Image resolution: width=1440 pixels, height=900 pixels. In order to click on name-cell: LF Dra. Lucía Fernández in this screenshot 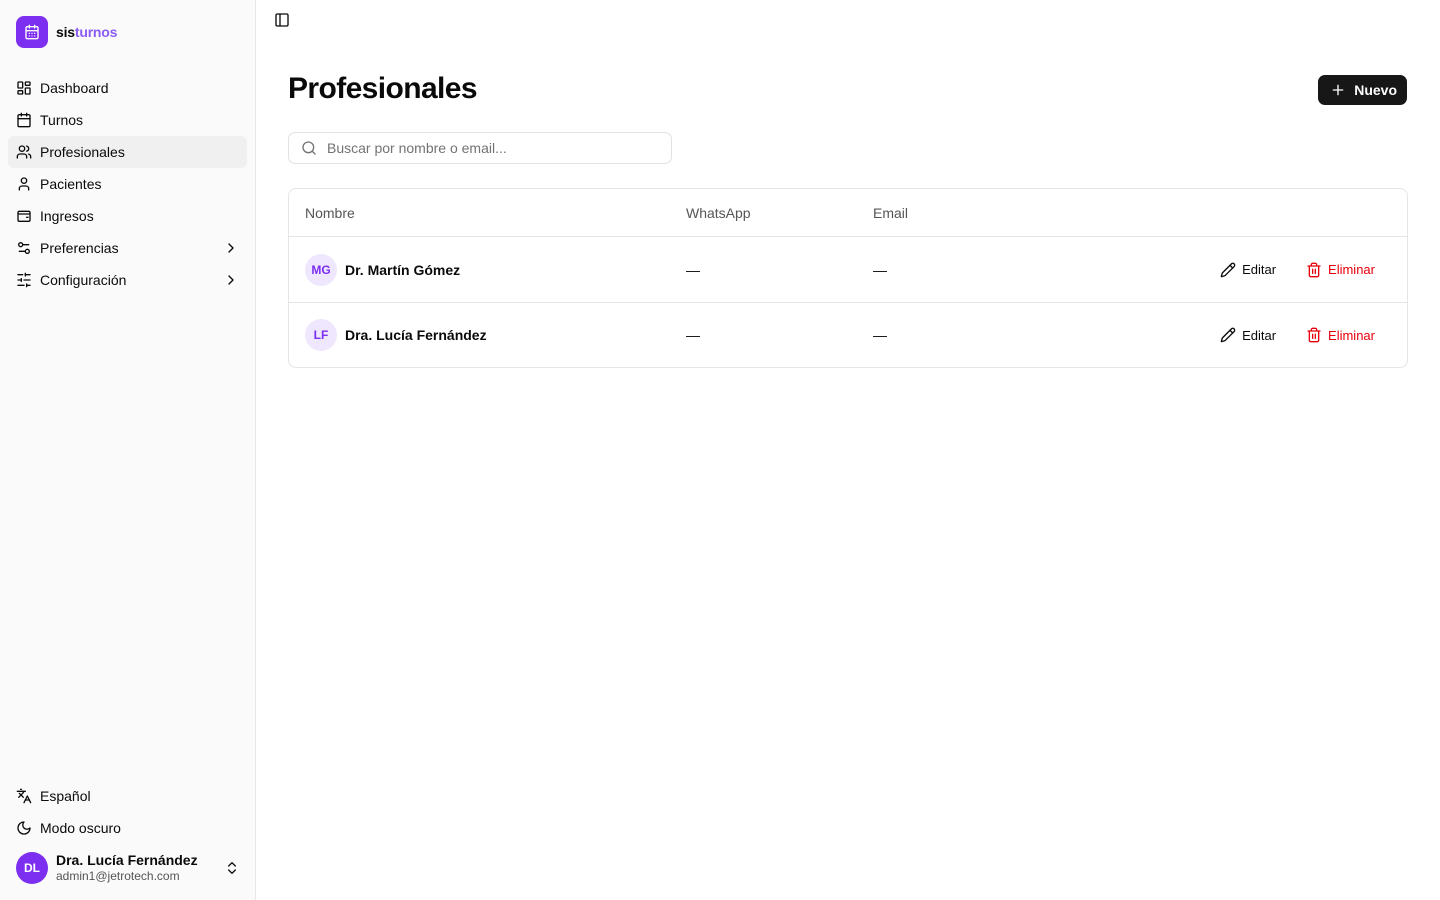, I will do `click(487, 335)`.